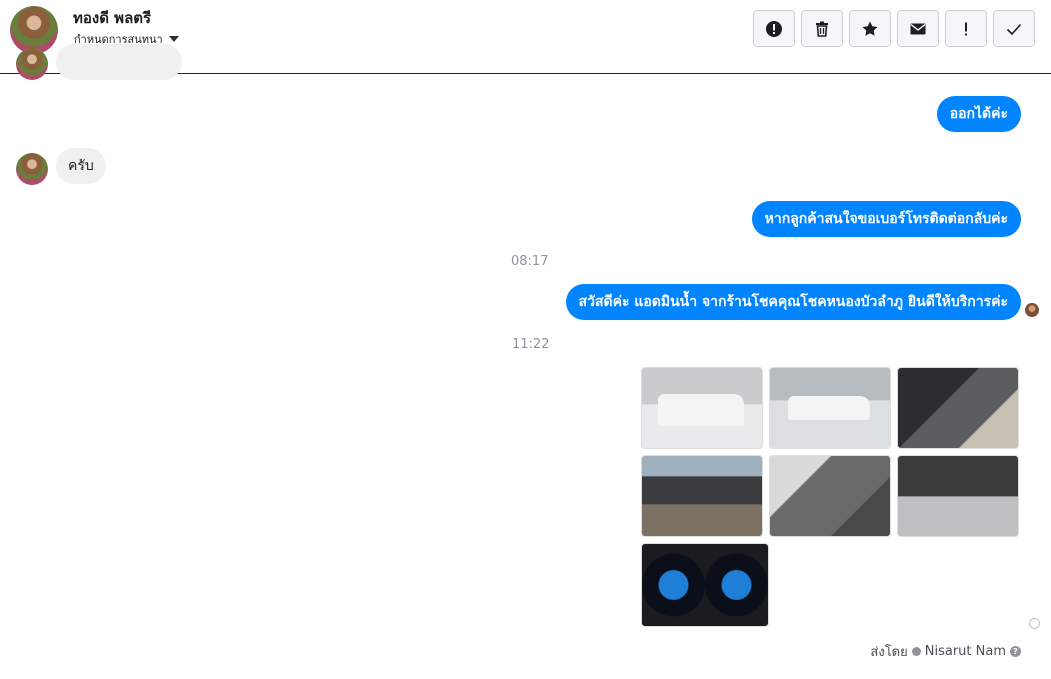  Describe the element at coordinates (34, 30) in the screenshot. I see `contact-avatar` at that location.